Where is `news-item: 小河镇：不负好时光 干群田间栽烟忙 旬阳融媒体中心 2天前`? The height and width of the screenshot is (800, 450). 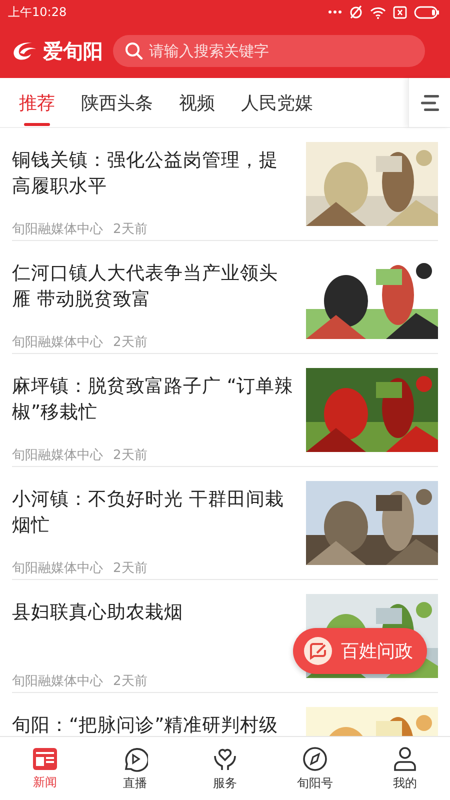 news-item: 小河镇：不负好时光 干群田间栽烟忙 旬阳融媒体中心 2天前 is located at coordinates (225, 523).